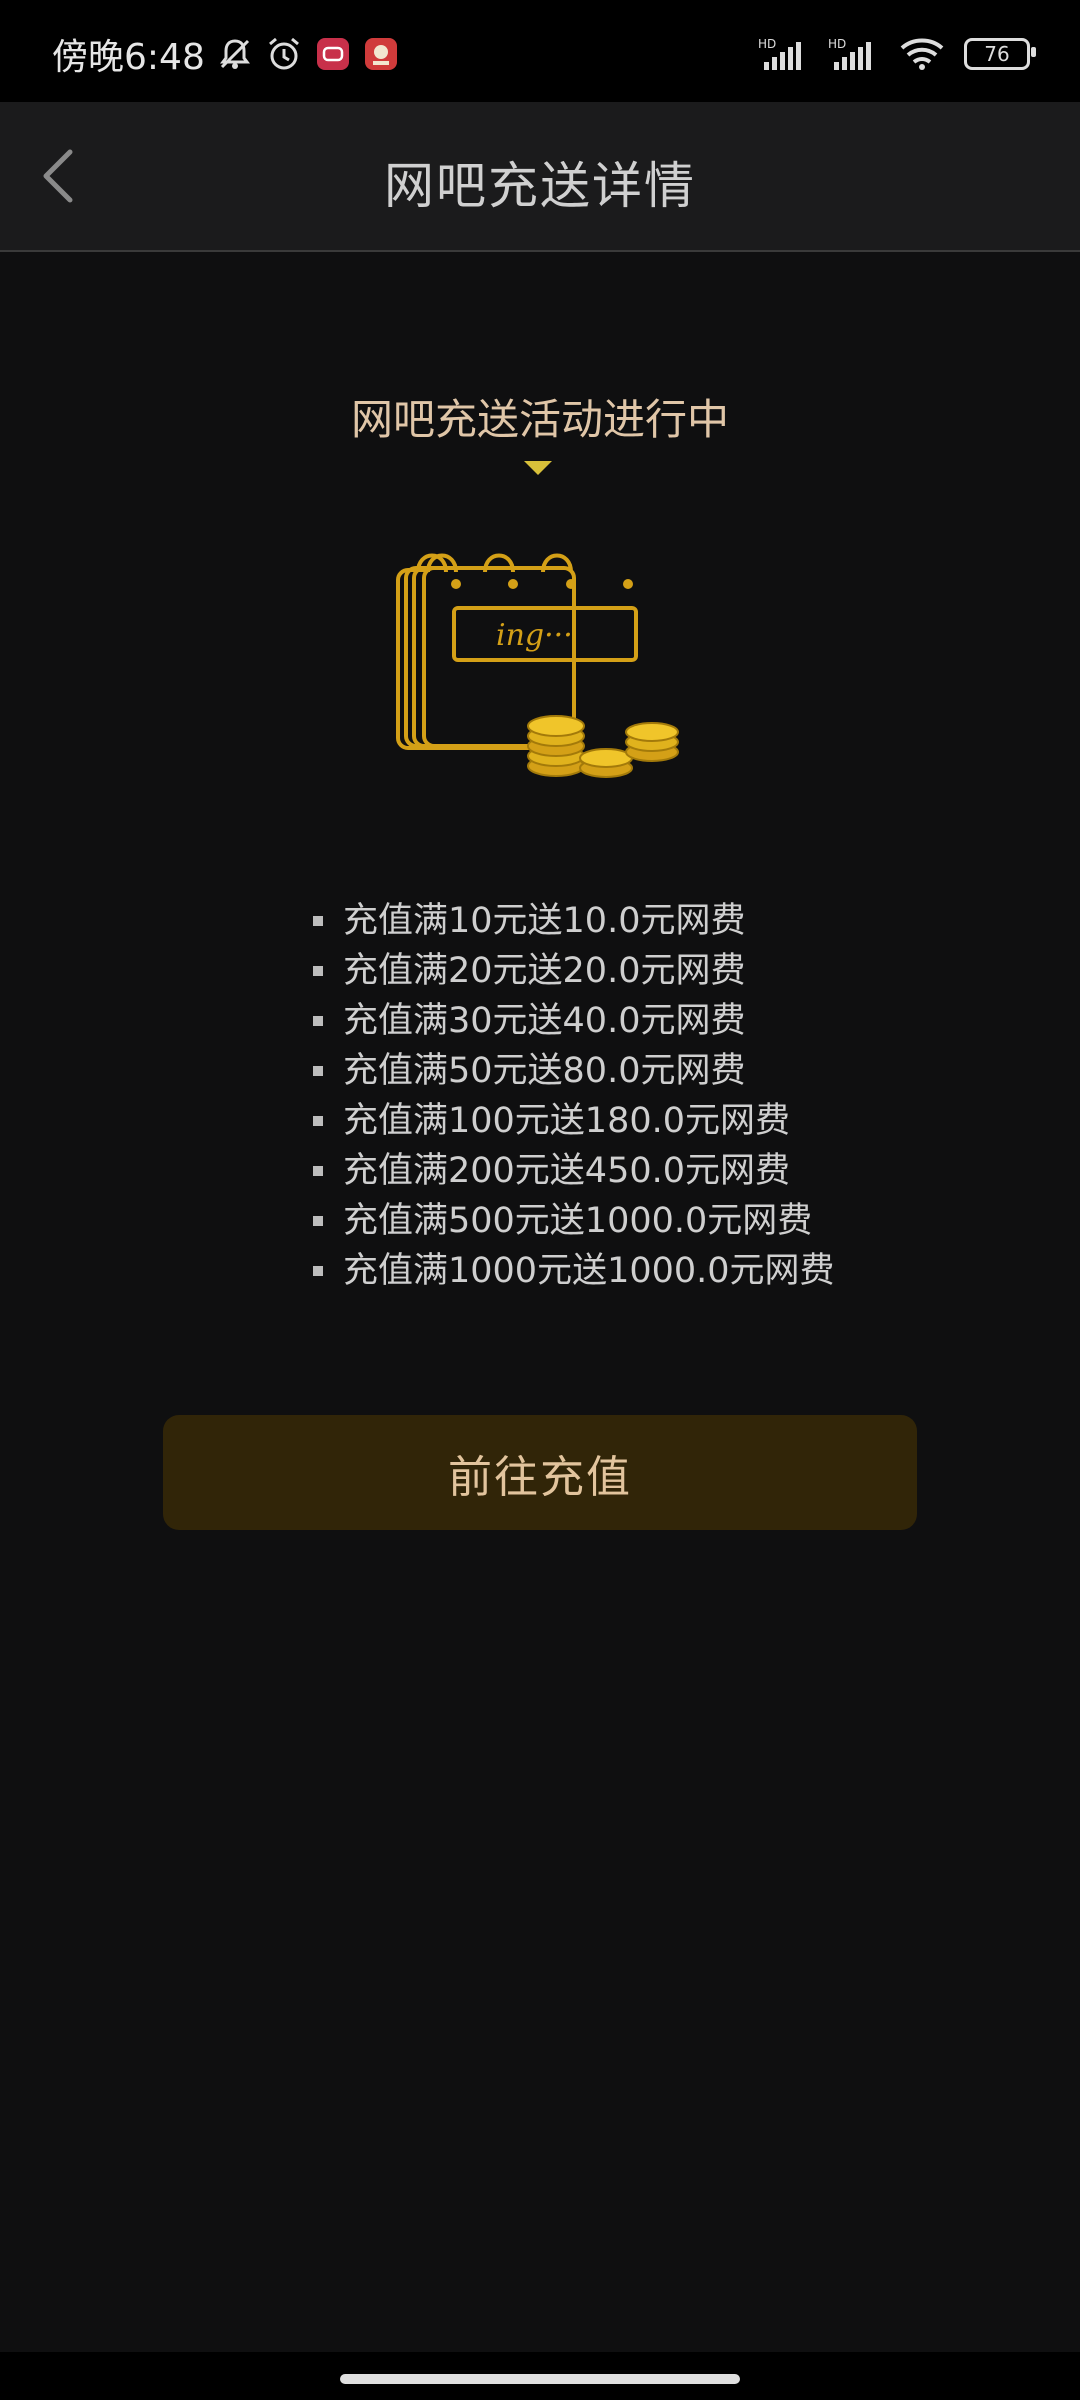 The height and width of the screenshot is (2400, 1080). Describe the element at coordinates (540, 2379) in the screenshot. I see `home-indicator` at that location.